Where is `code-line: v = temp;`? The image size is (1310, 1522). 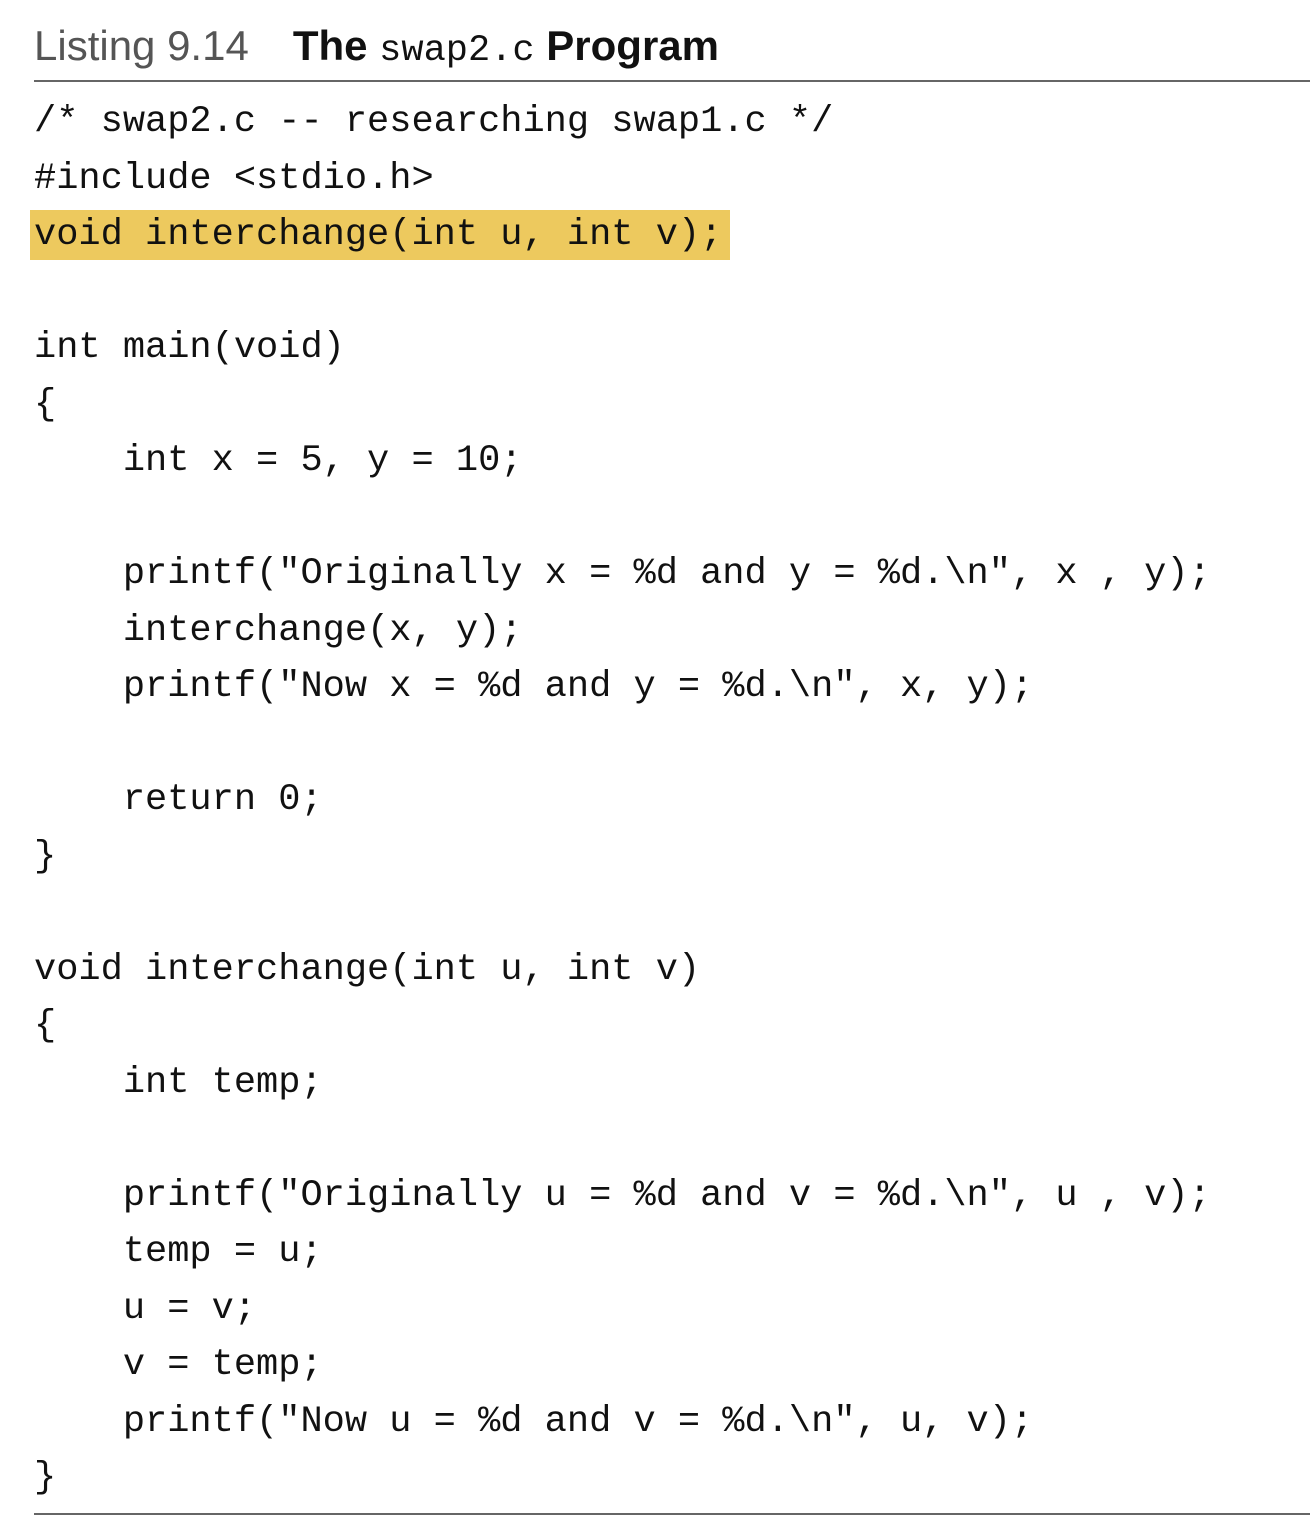
code-line: v = temp; is located at coordinates (622, 1365).